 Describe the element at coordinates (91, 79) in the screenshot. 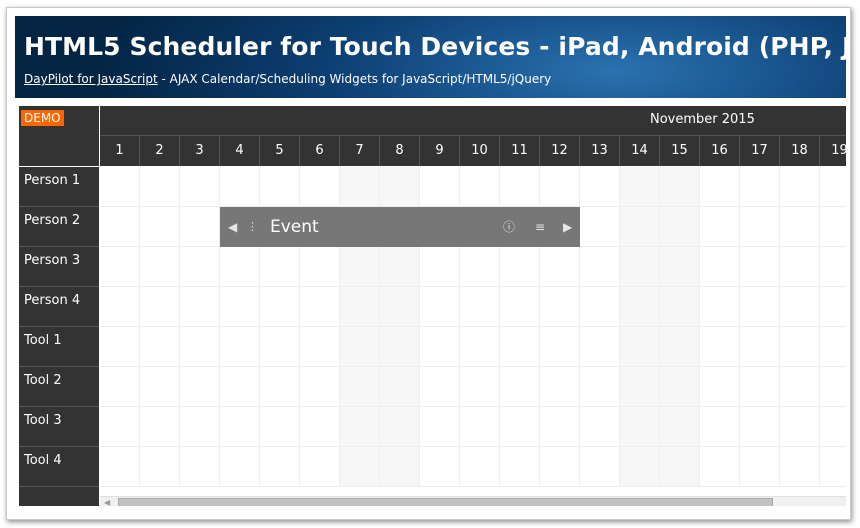

I see `daypilot-link: DayPilot for JavaScript` at that location.